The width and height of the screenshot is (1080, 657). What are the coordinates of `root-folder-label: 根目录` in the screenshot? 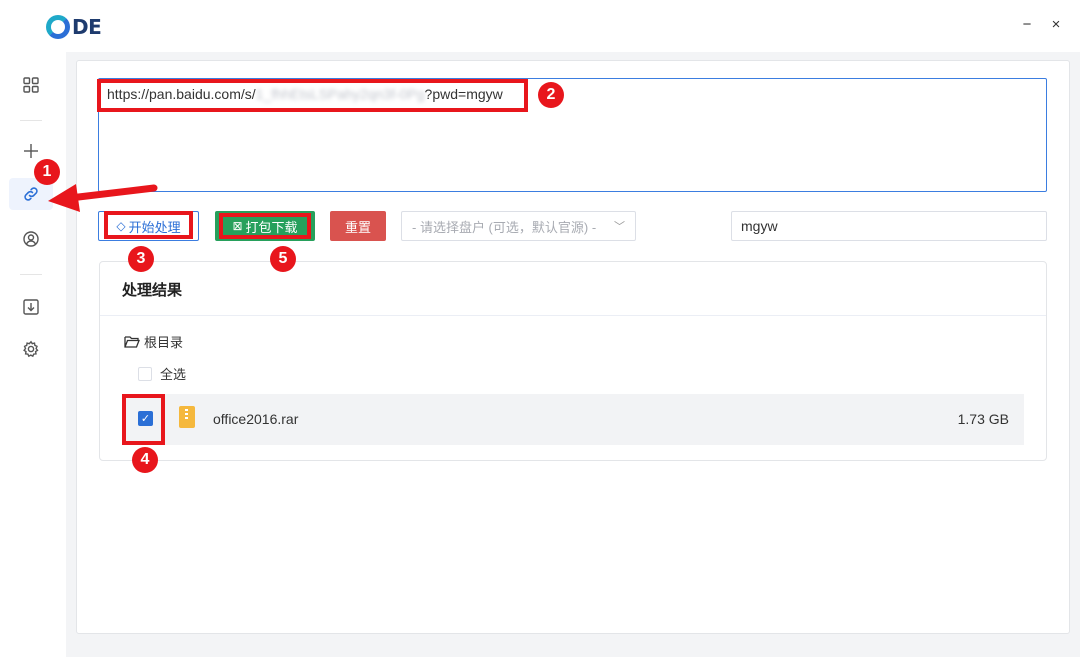 It's located at (164, 342).